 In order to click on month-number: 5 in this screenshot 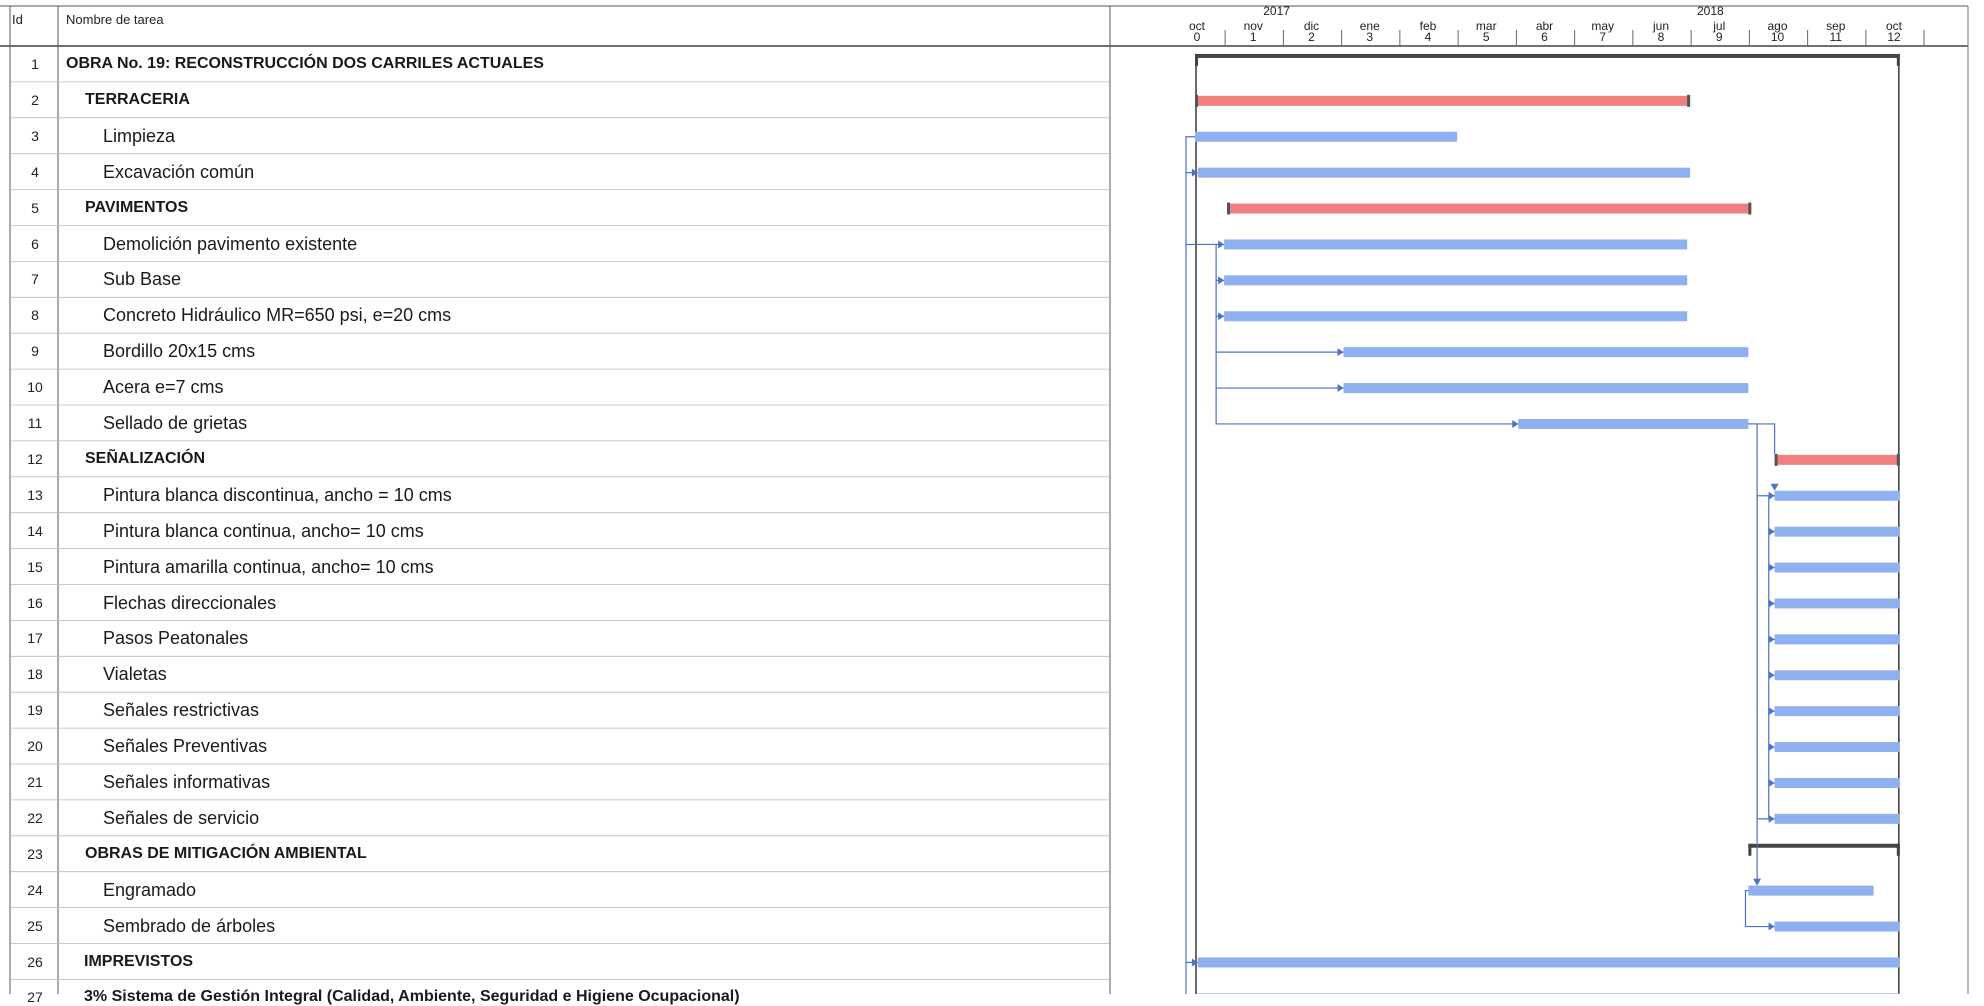, I will do `click(1486, 37)`.